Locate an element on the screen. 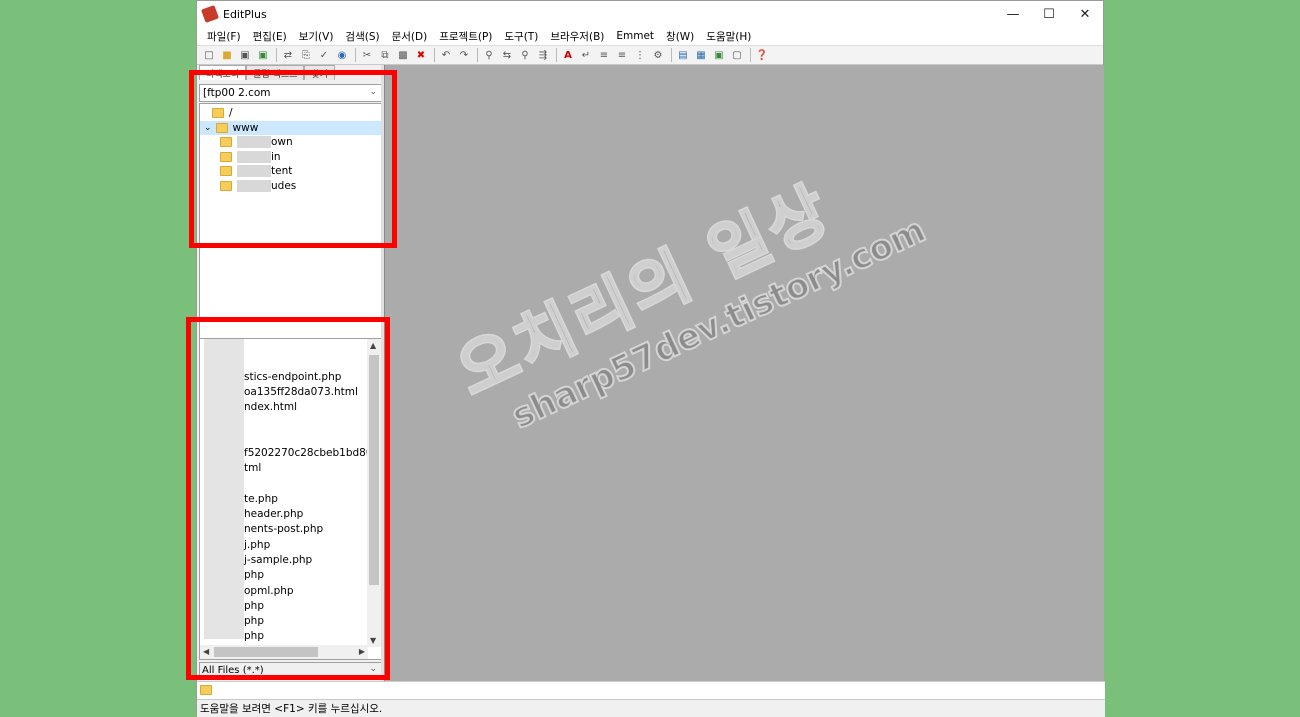  find-icon: ⚲ is located at coordinates (489, 55).